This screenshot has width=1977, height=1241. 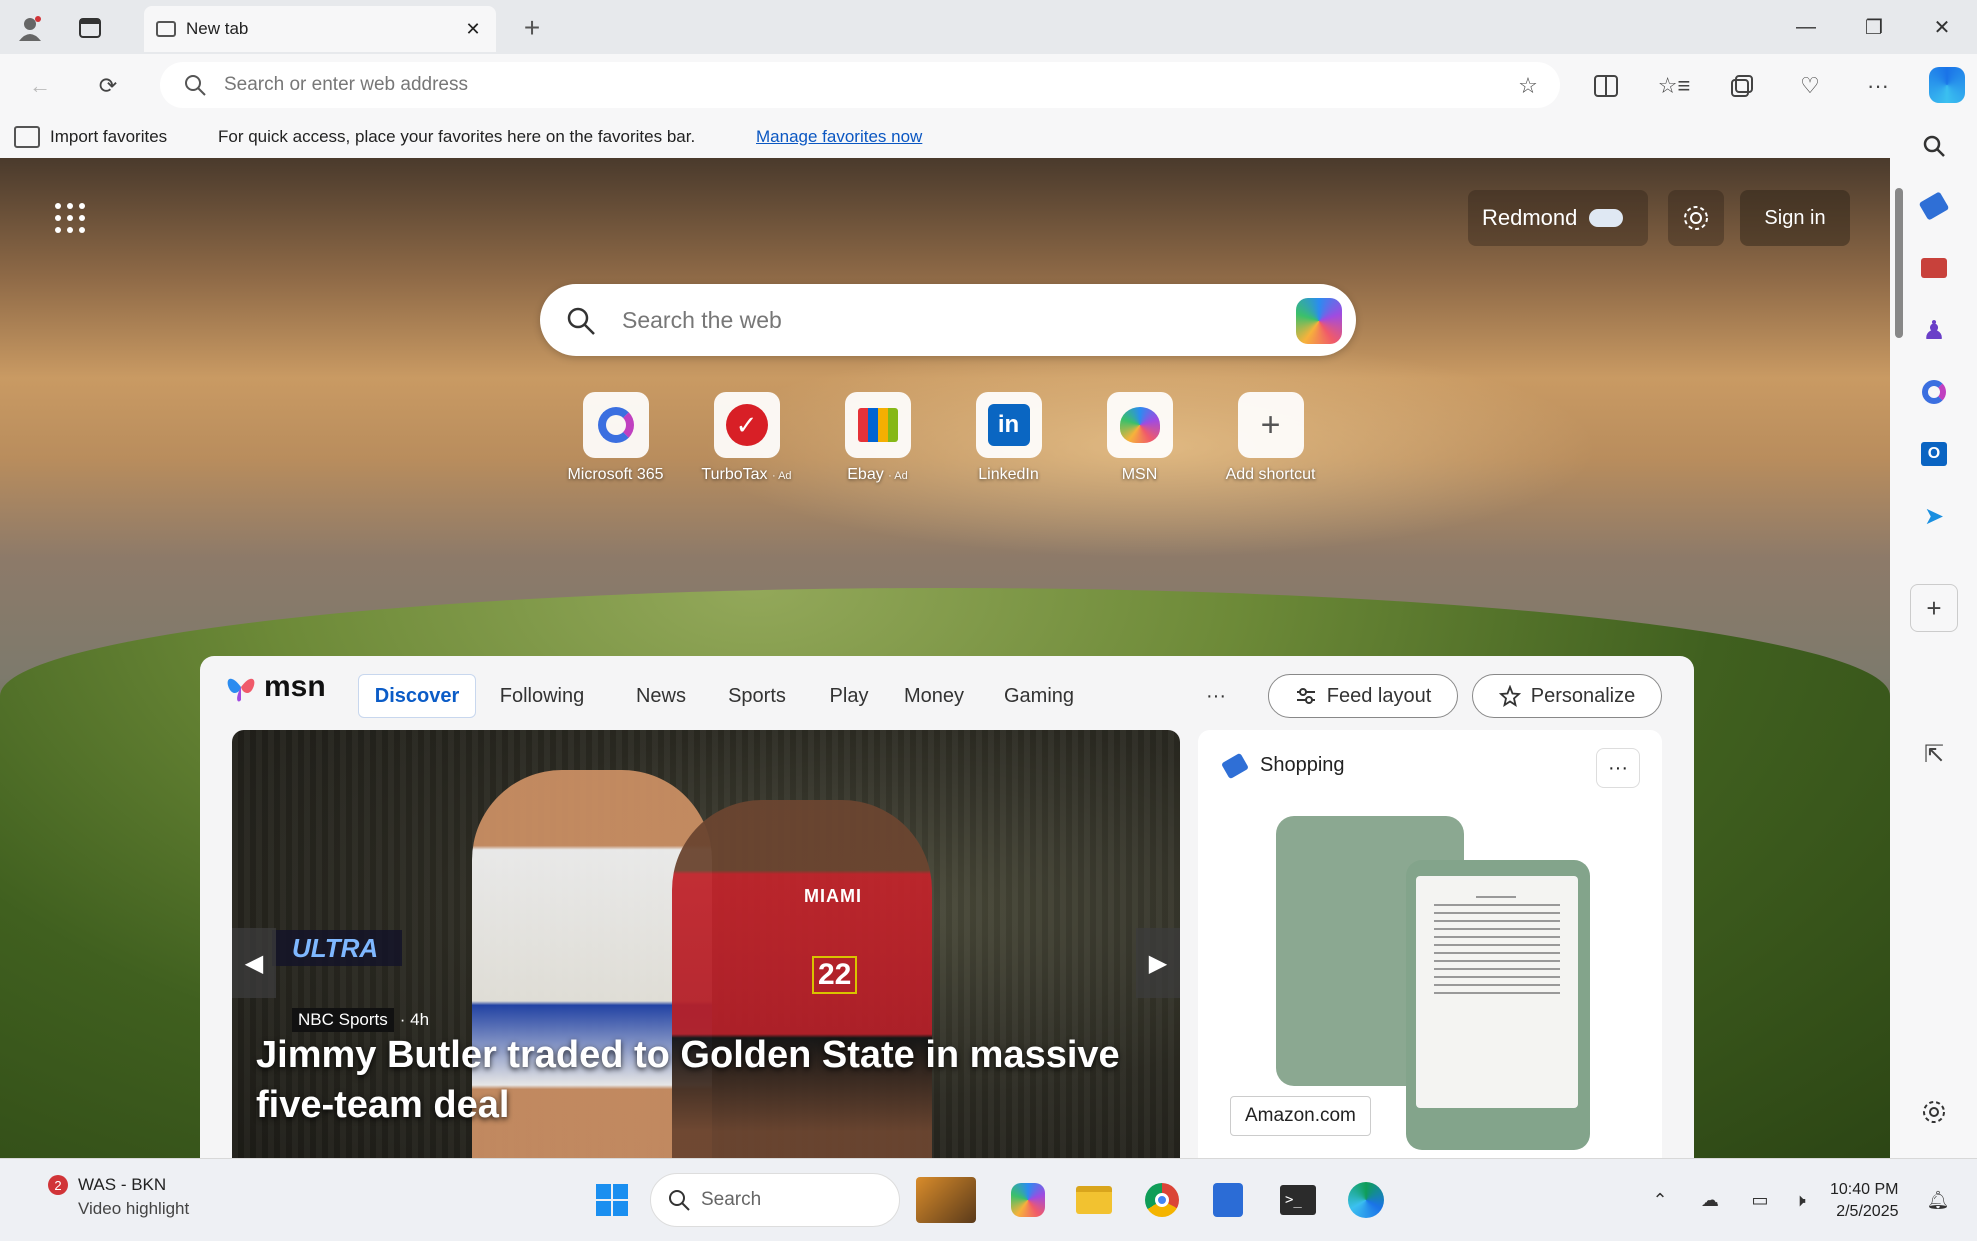 I want to click on shopping-card: Shopping ··· Amazon.com, so click(x=1430, y=944).